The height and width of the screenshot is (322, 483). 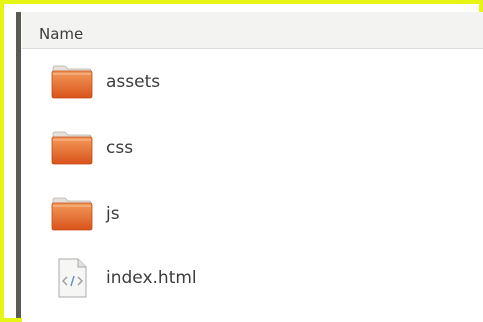 What do you see at coordinates (61, 34) in the screenshot?
I see `column-header-label: Name` at bounding box center [61, 34].